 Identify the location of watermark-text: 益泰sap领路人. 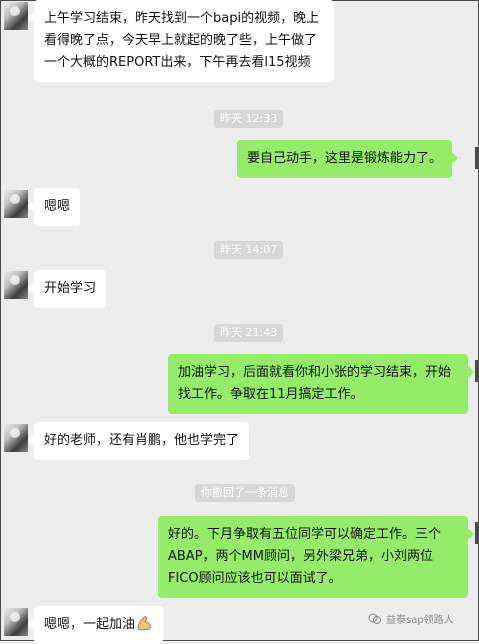
(420, 620).